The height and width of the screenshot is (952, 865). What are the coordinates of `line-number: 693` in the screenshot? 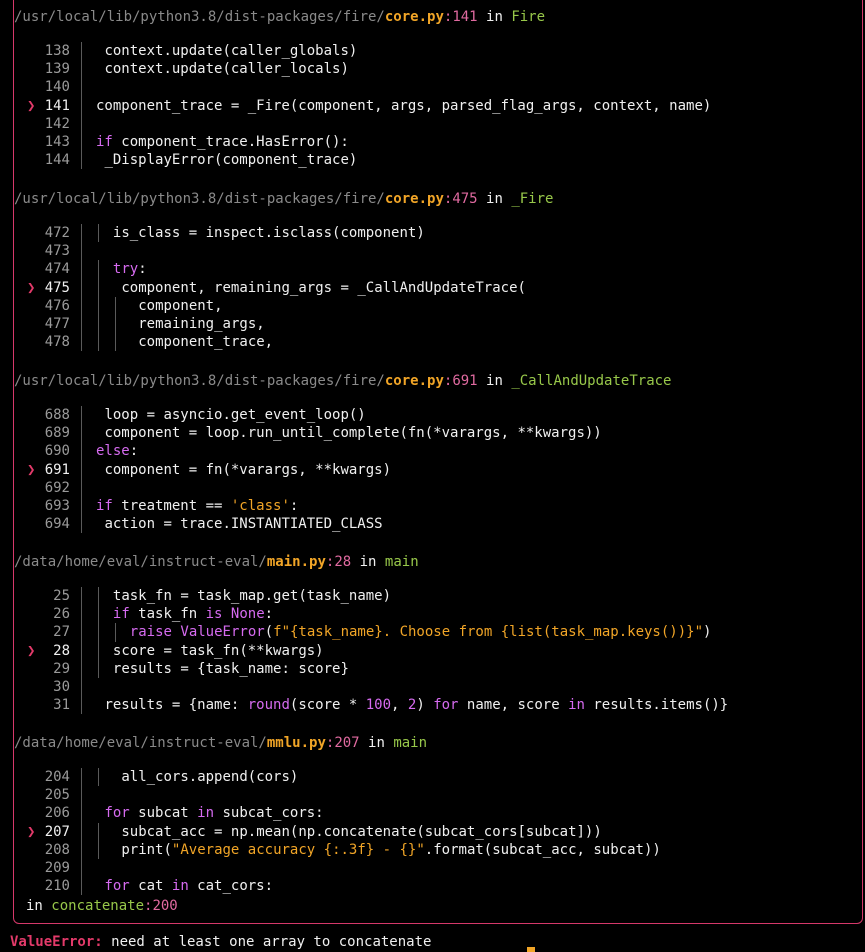 It's located at (57, 506).